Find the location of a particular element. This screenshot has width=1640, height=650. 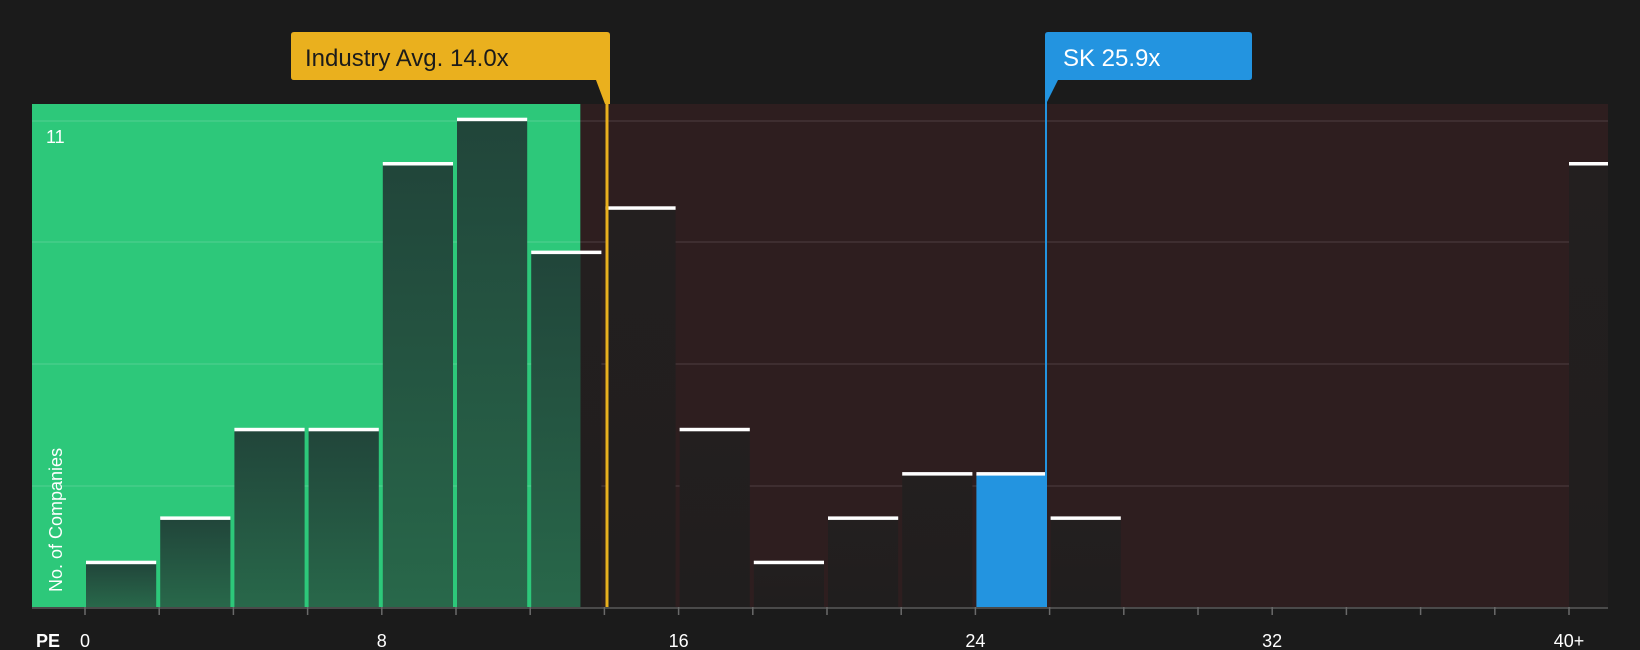

y-axis-label: No. of Companies is located at coordinates (56, 520).